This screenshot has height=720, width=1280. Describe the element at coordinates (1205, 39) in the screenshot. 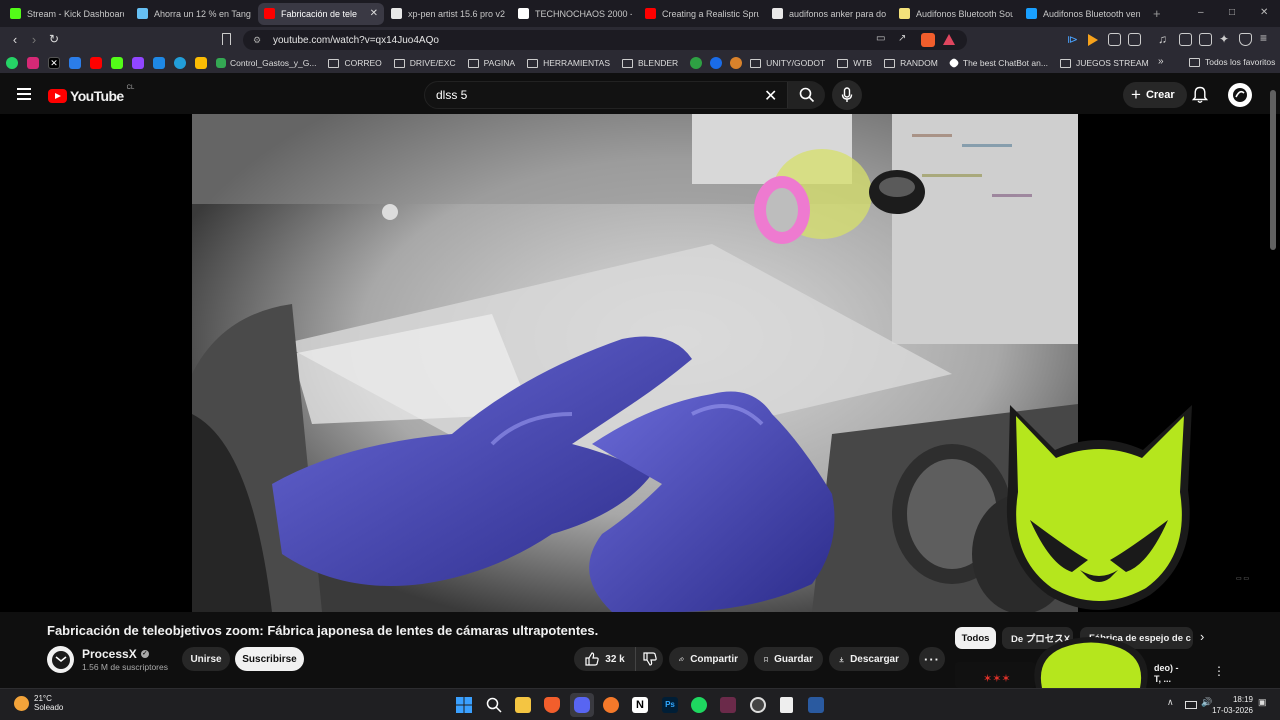

I see `wallet-icon` at that location.